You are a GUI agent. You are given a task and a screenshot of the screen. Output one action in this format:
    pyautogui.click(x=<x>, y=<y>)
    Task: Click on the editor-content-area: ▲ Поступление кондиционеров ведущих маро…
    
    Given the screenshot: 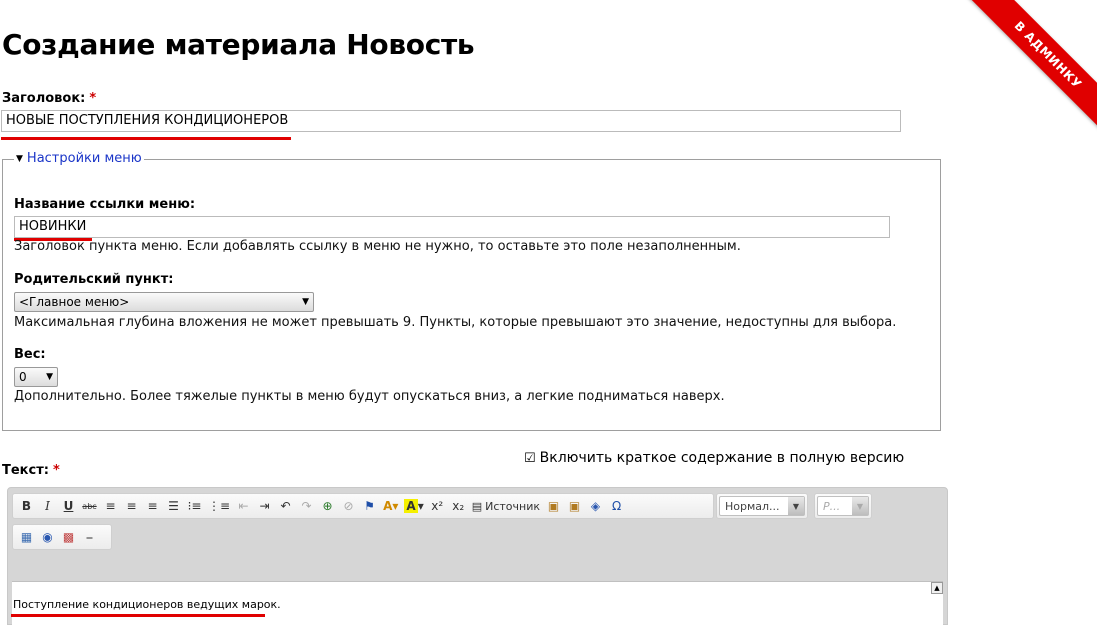 What is the action you would take?
    pyautogui.click(x=477, y=603)
    